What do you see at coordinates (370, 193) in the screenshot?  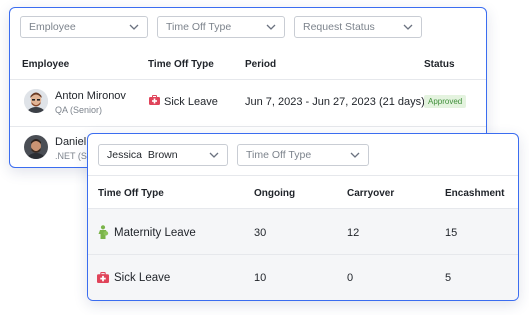 I see `column-header-carryover: Carryover` at bounding box center [370, 193].